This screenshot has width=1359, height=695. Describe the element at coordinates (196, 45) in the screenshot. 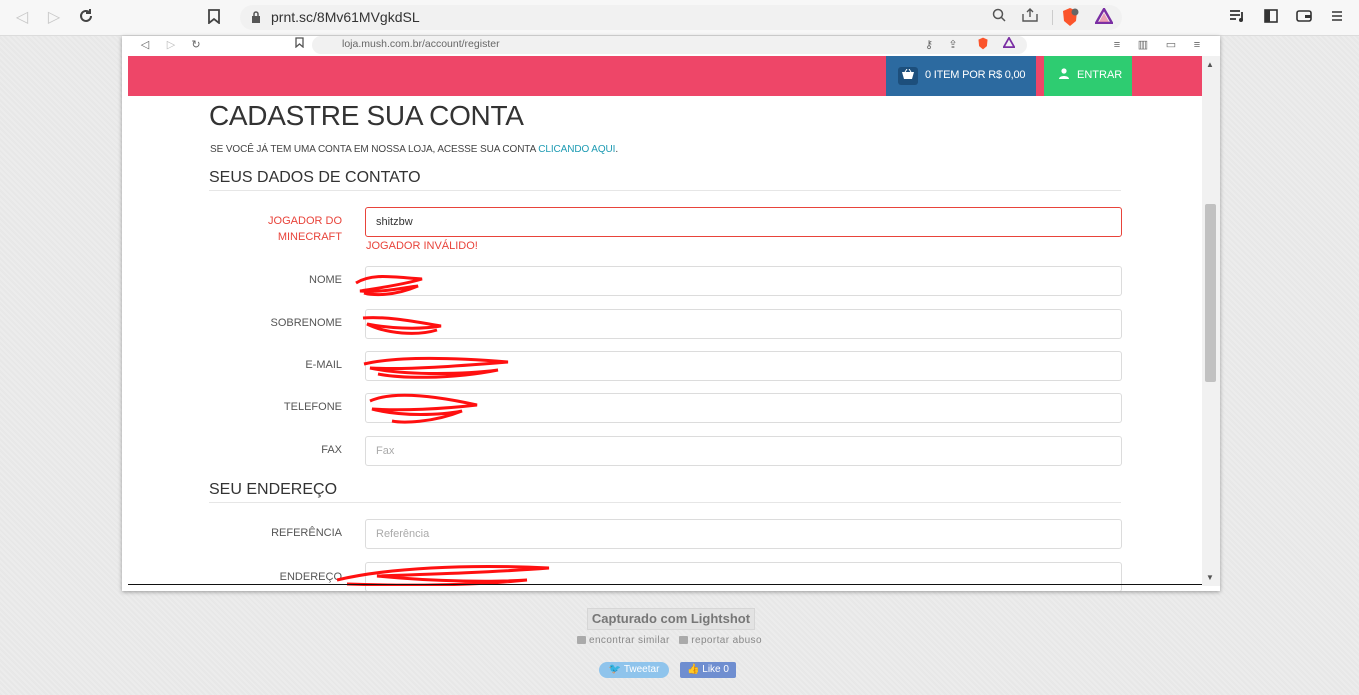

I see `inner-reload-icon: ↻` at that location.